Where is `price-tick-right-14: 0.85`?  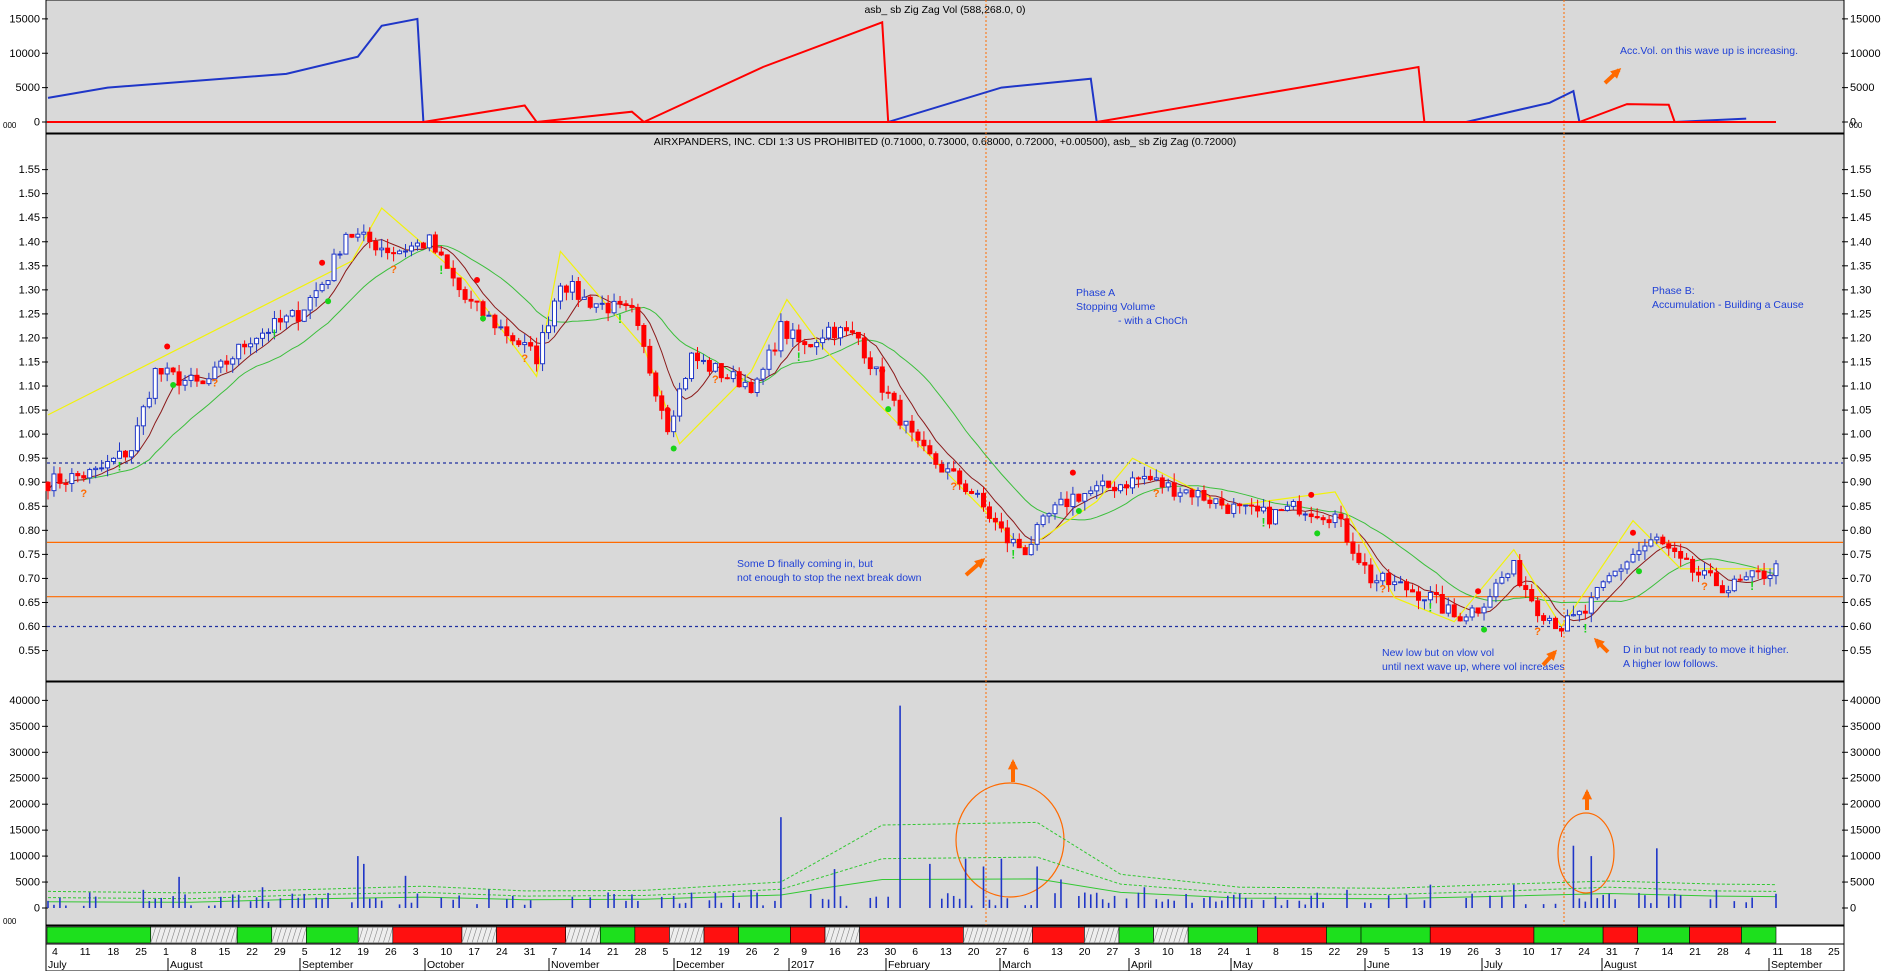 price-tick-right-14: 0.85 is located at coordinates (1860, 507).